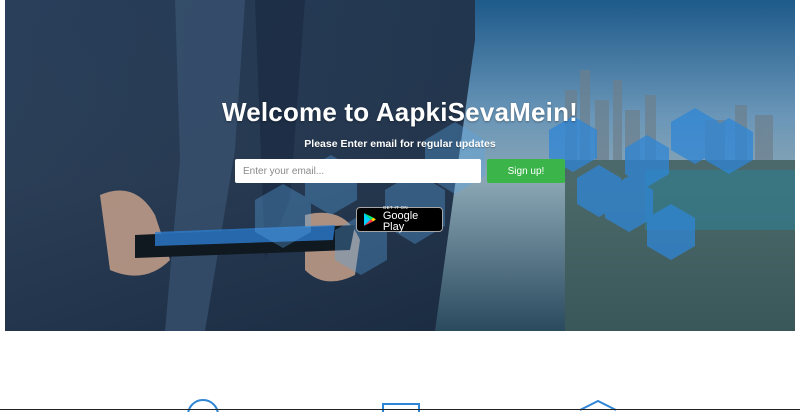 The image size is (800, 412). Describe the element at coordinates (400, 144) in the screenshot. I see `hero-subtitle: Please Enter email for regular updates` at that location.